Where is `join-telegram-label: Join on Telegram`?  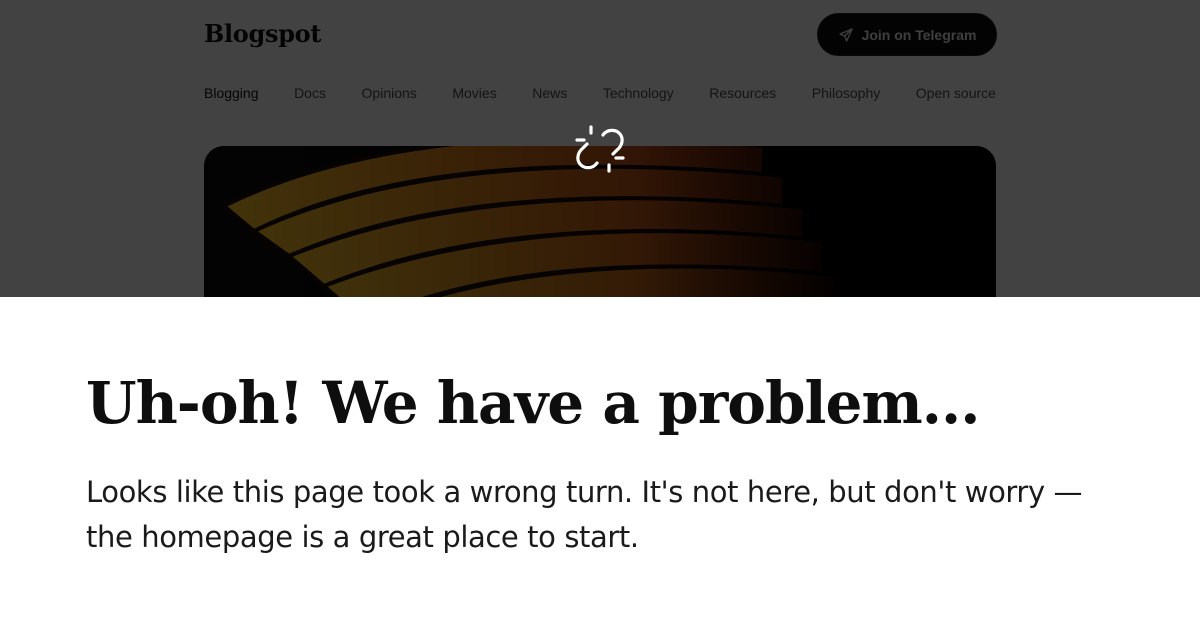 join-telegram-label: Join on Telegram is located at coordinates (919, 34).